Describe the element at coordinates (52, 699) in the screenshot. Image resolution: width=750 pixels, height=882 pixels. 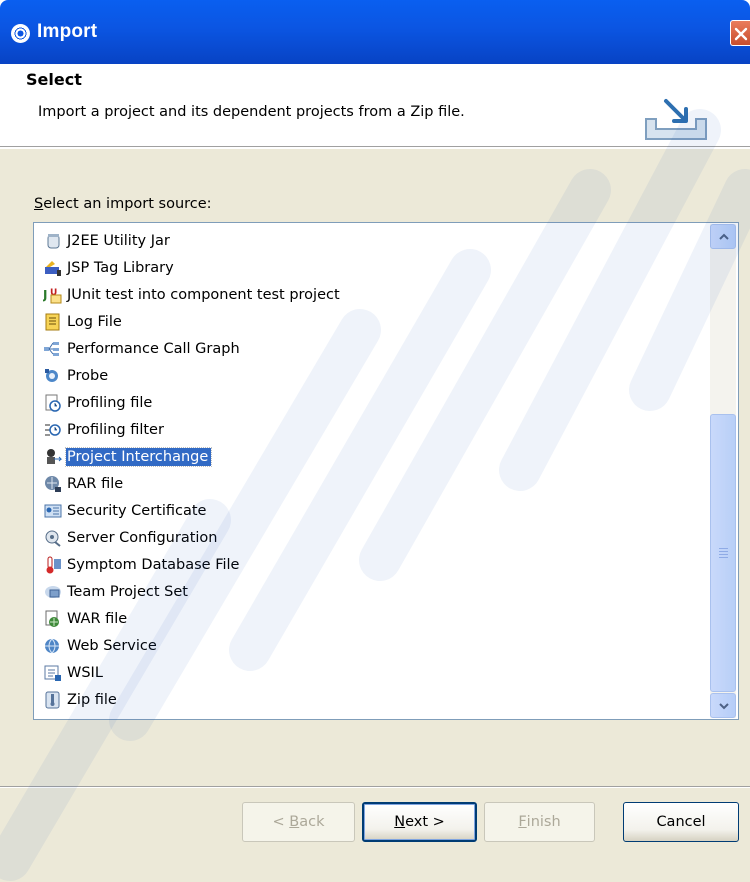
I see `zip-file-icon` at that location.